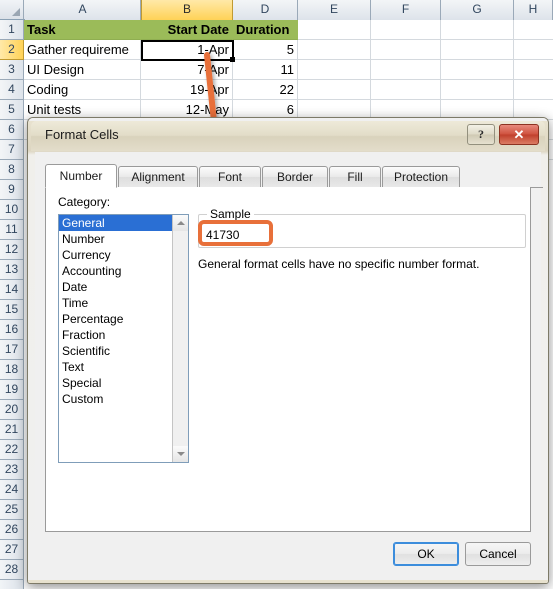  What do you see at coordinates (12, 270) in the screenshot?
I see `row-header-13: 13` at bounding box center [12, 270].